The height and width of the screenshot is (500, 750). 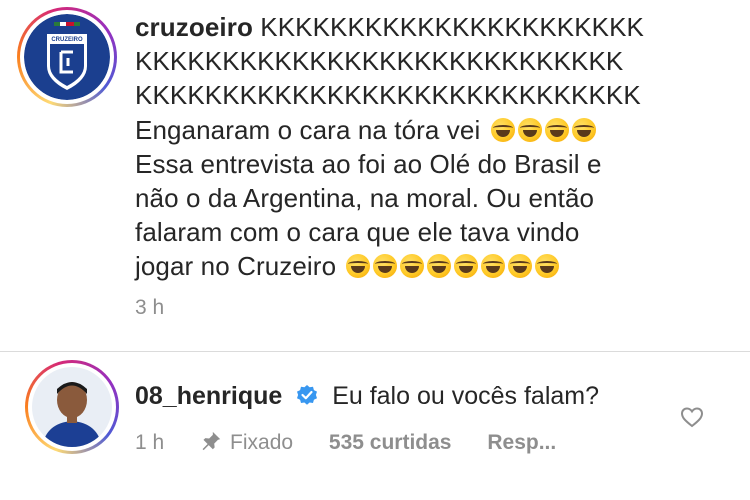 What do you see at coordinates (194, 27) in the screenshot?
I see `username: cruzoeiro` at bounding box center [194, 27].